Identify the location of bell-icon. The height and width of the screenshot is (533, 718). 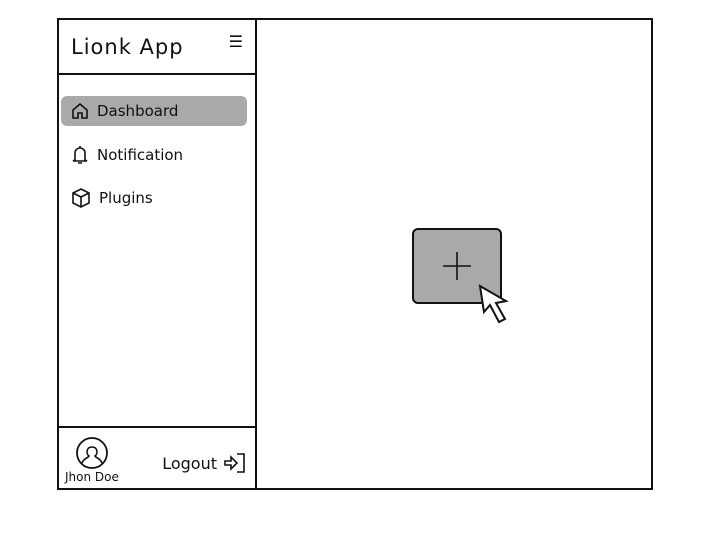
(80, 155).